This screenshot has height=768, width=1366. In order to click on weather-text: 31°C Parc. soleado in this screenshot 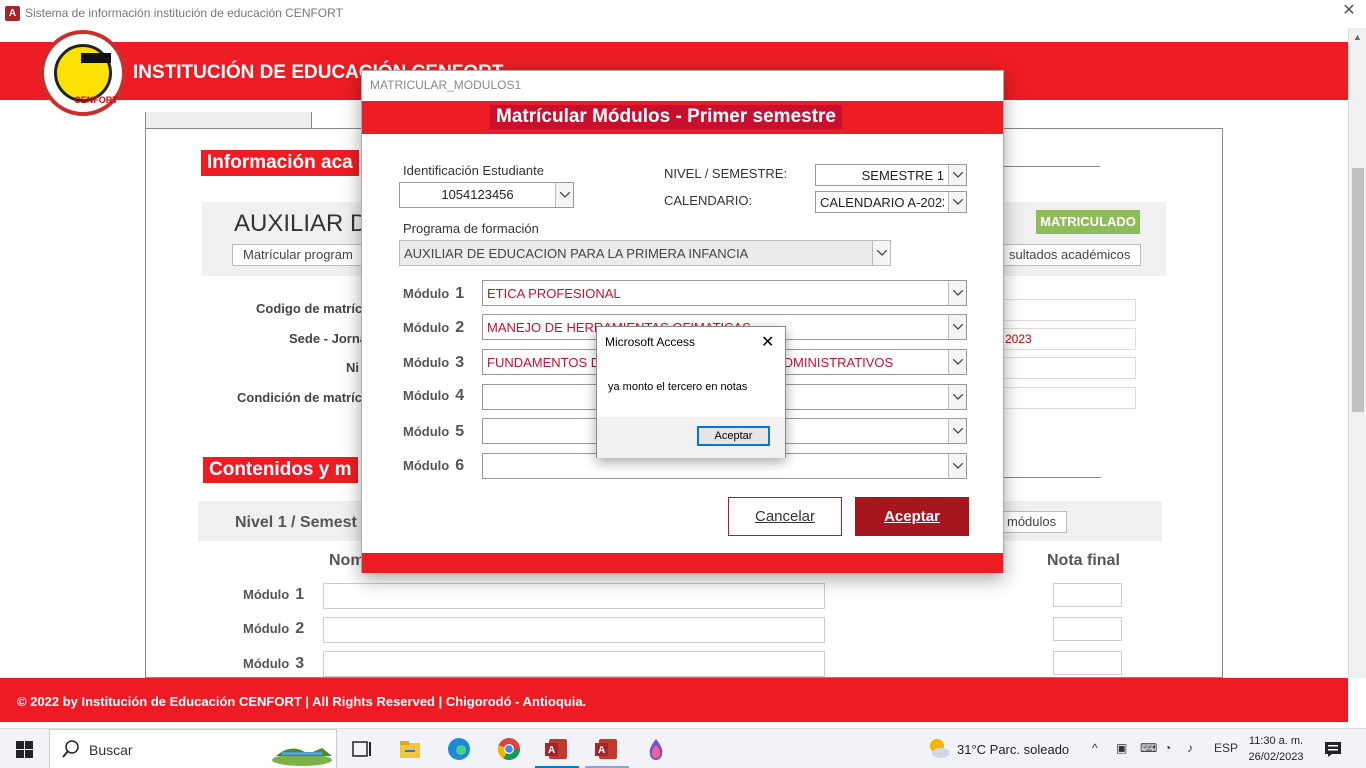, I will do `click(1013, 749)`.